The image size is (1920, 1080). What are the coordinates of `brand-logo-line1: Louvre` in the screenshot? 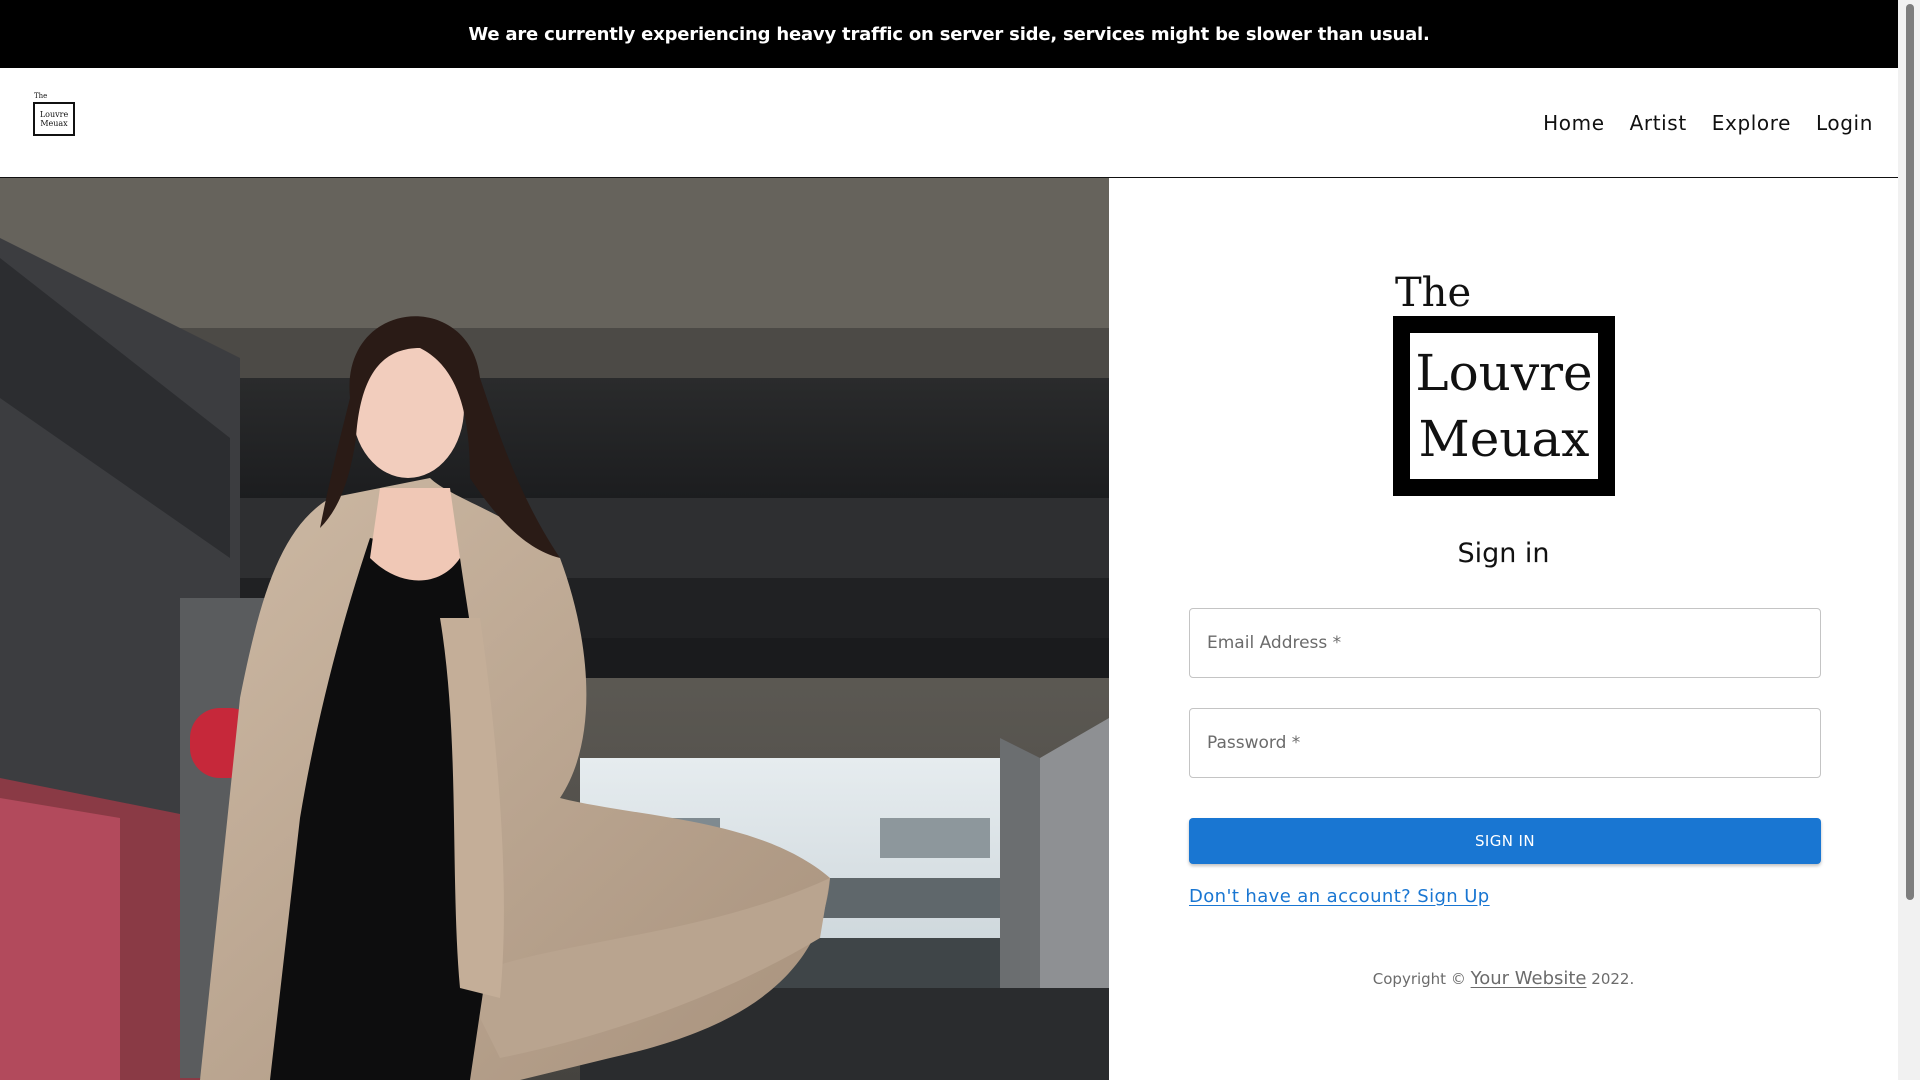 It's located at (1504, 373).